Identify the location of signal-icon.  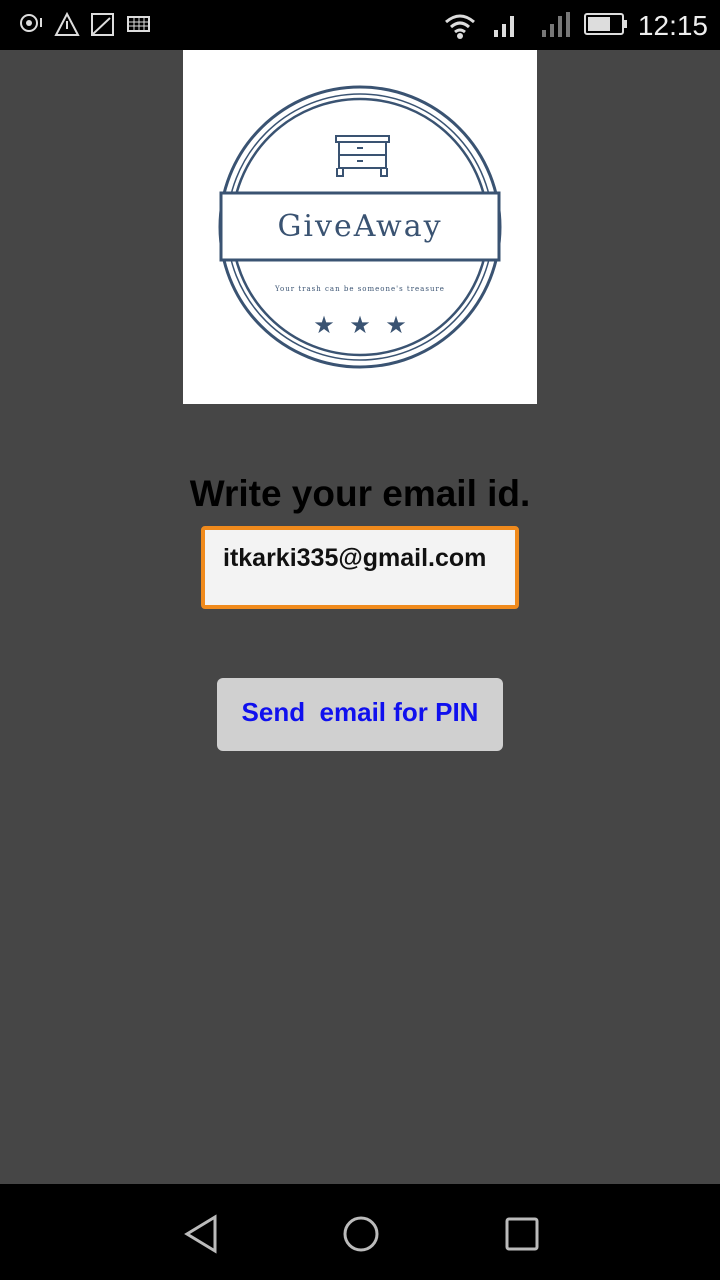
(504, 26).